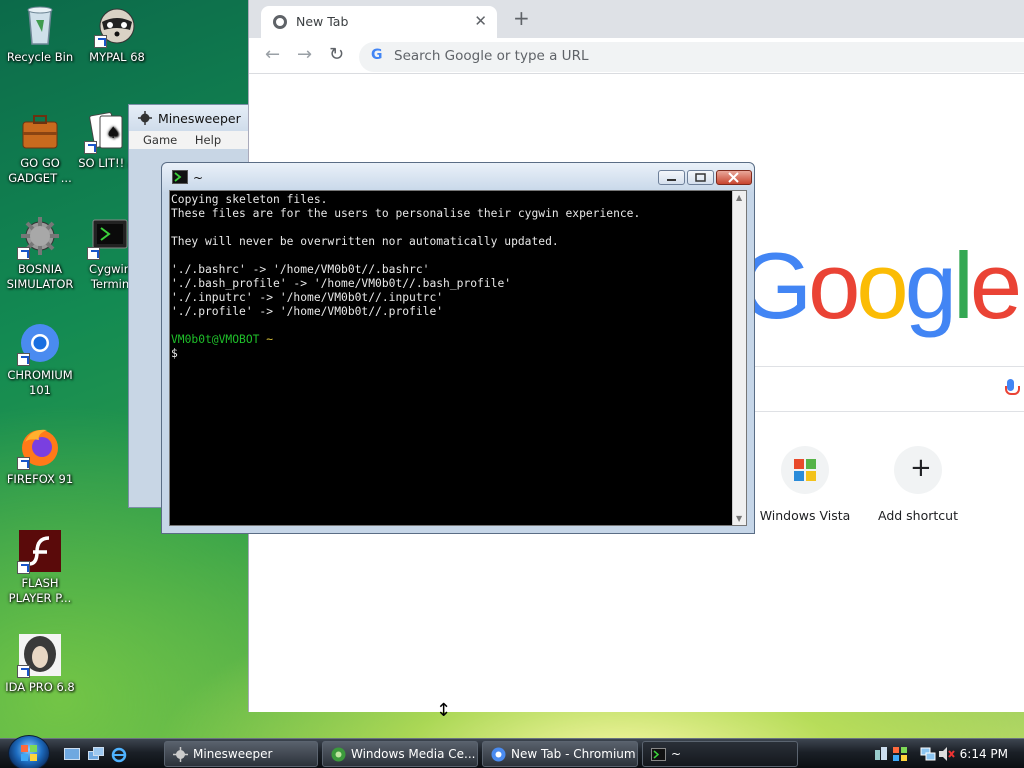 Image resolution: width=1024 pixels, height=768 pixels. I want to click on prompt-line: VM0b0t@VMOBOT ~, so click(451, 340).